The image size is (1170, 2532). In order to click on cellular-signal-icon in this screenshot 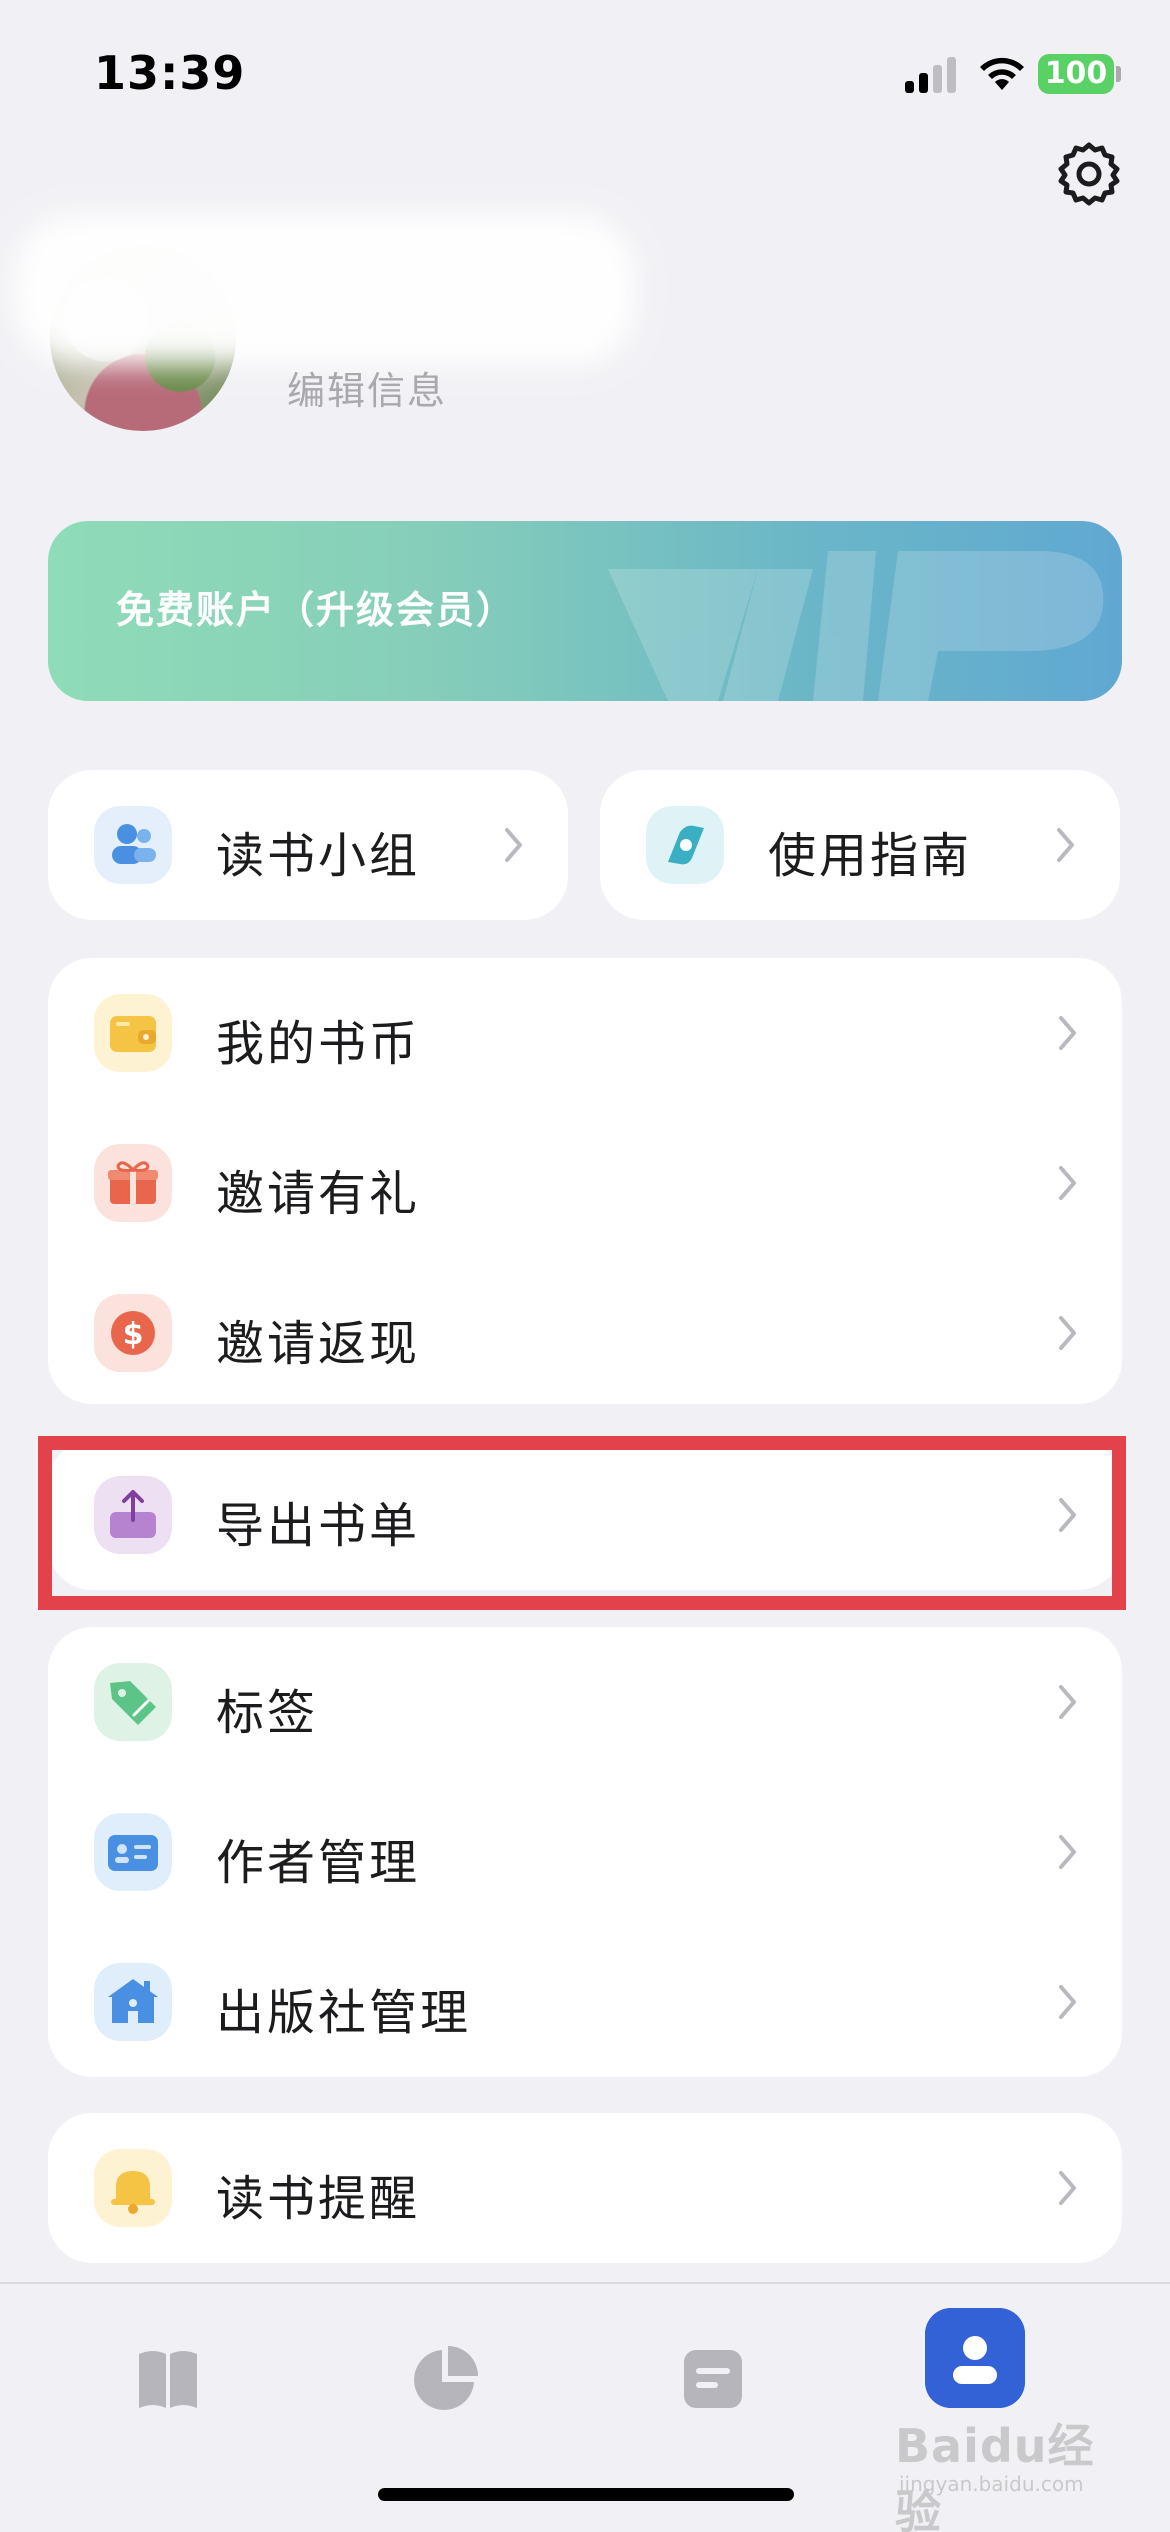, I will do `click(931, 74)`.